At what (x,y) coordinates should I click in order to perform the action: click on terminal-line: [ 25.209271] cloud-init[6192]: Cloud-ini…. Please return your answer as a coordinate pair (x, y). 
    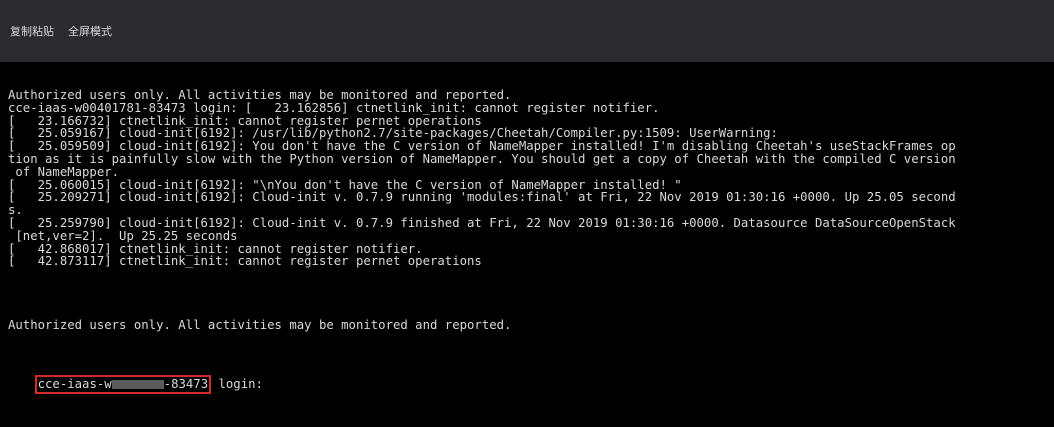
    Looking at the image, I should click on (482, 197).